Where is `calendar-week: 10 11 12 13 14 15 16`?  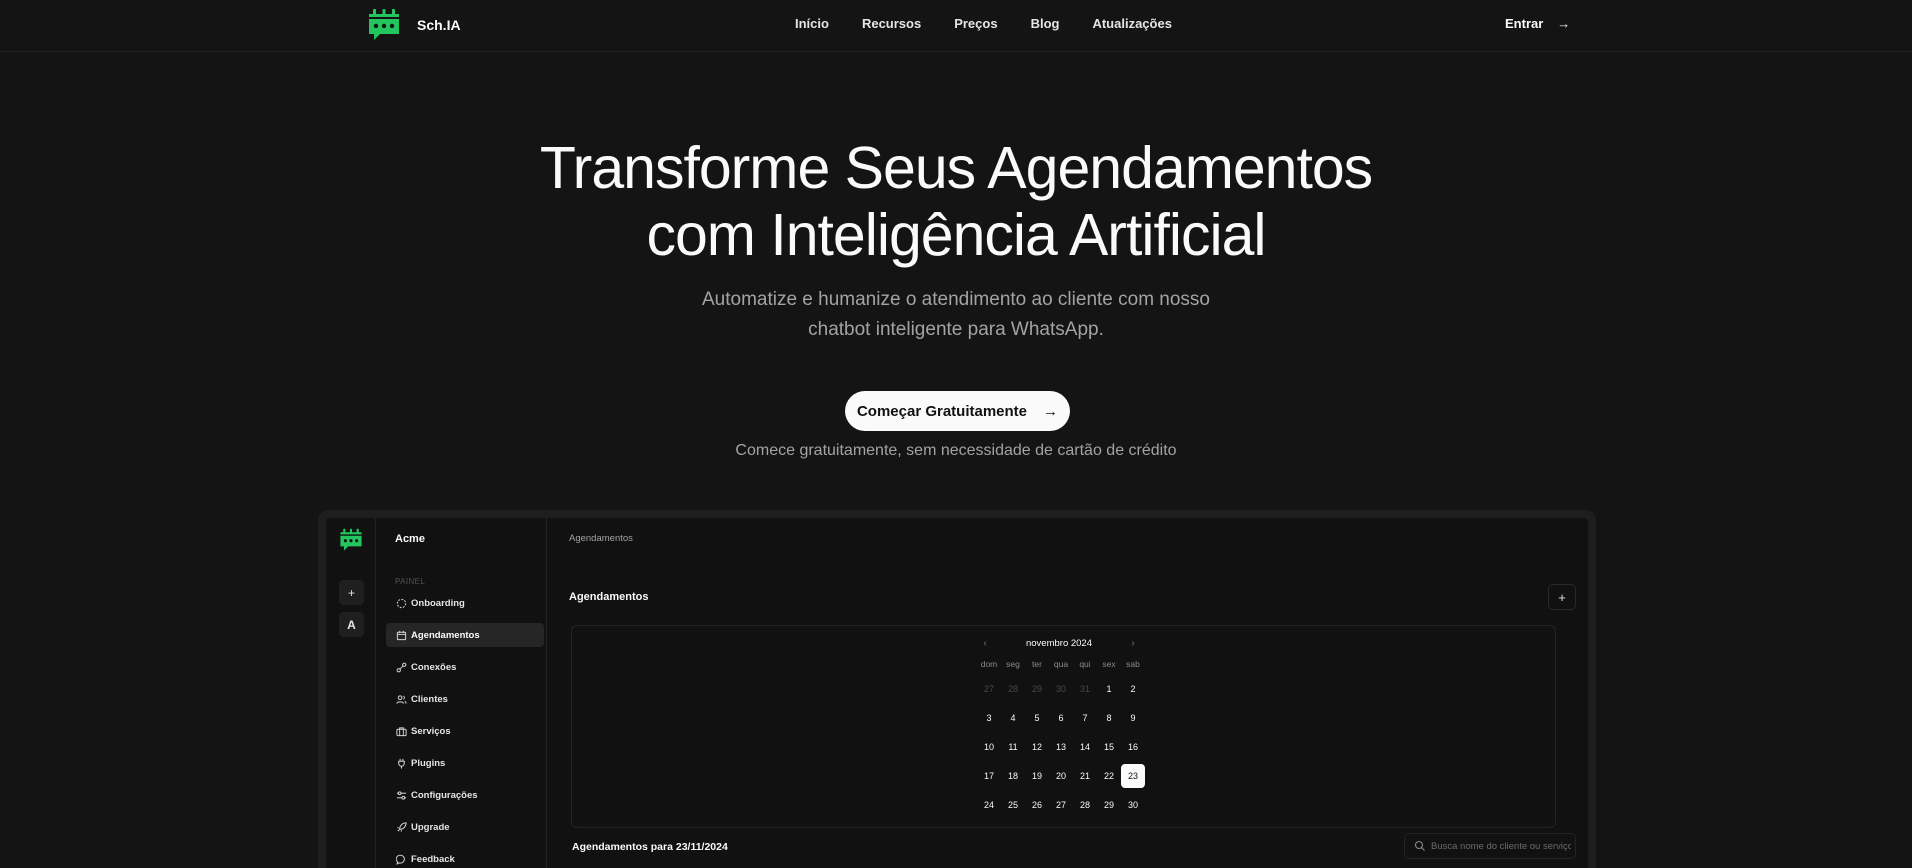
calendar-week: 10 11 12 13 14 15 16 is located at coordinates (1062, 747).